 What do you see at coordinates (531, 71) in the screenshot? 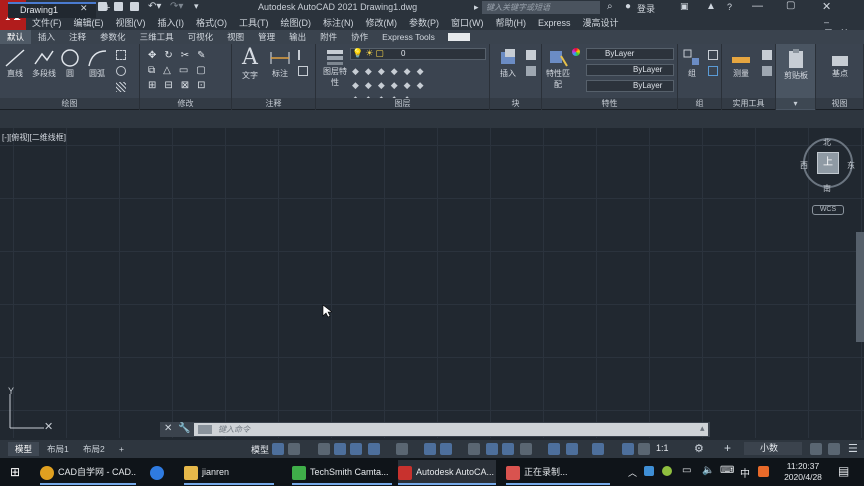
I see `edit-block-icon` at bounding box center [531, 71].